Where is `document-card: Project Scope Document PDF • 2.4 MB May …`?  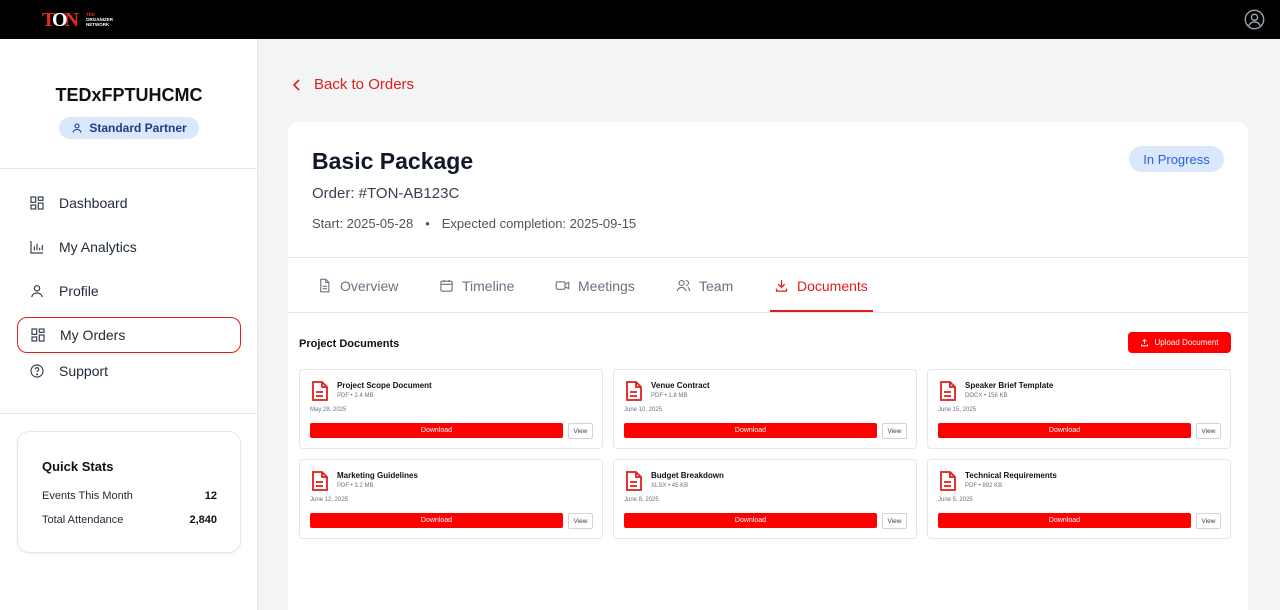
document-card: Project Scope Document PDF • 2.4 MB May … is located at coordinates (451, 409).